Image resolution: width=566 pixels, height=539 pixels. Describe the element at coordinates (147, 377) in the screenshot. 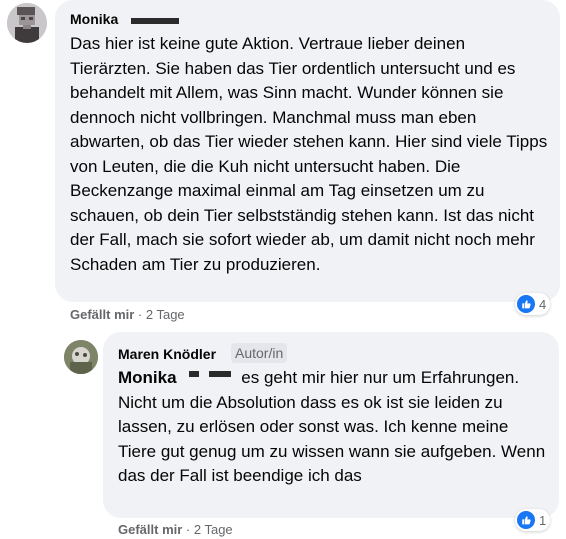

I see `mention-link: Monika` at that location.